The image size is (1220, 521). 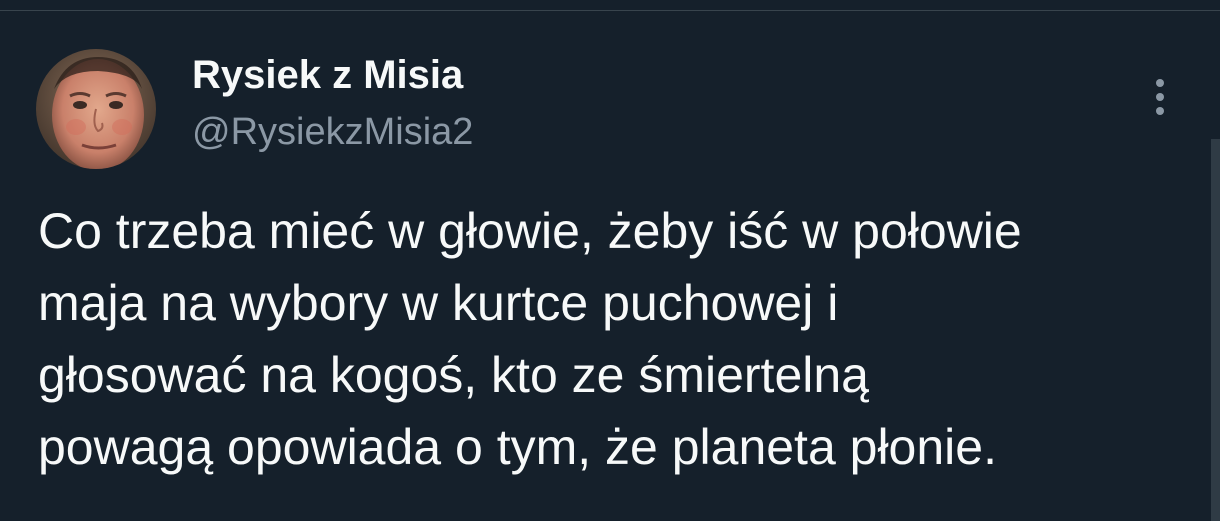 What do you see at coordinates (1215, 330) in the screenshot?
I see `scrollbar` at bounding box center [1215, 330].